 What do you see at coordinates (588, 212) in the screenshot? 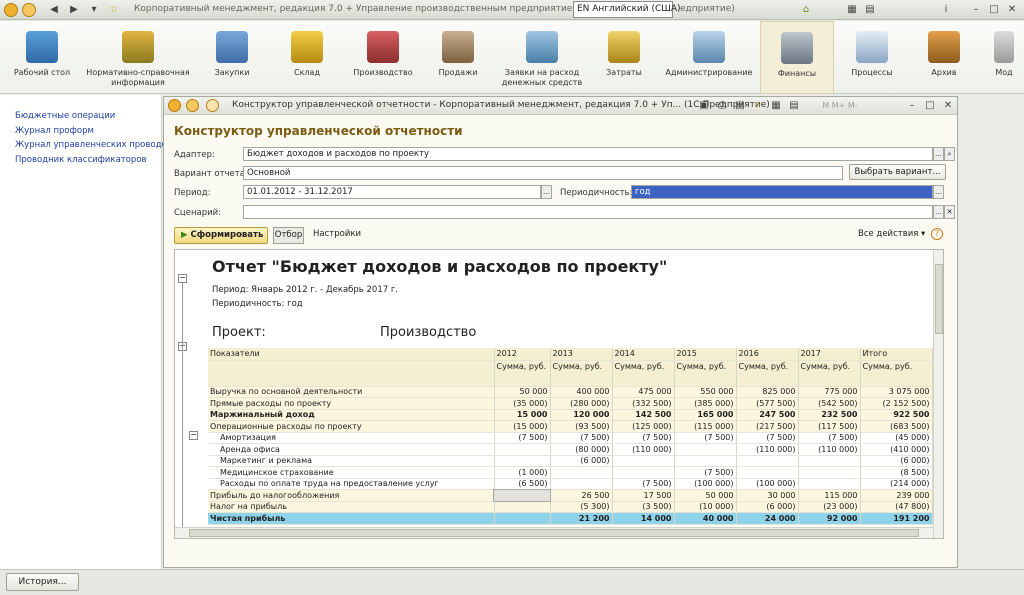
I see `scenario-field` at bounding box center [588, 212].